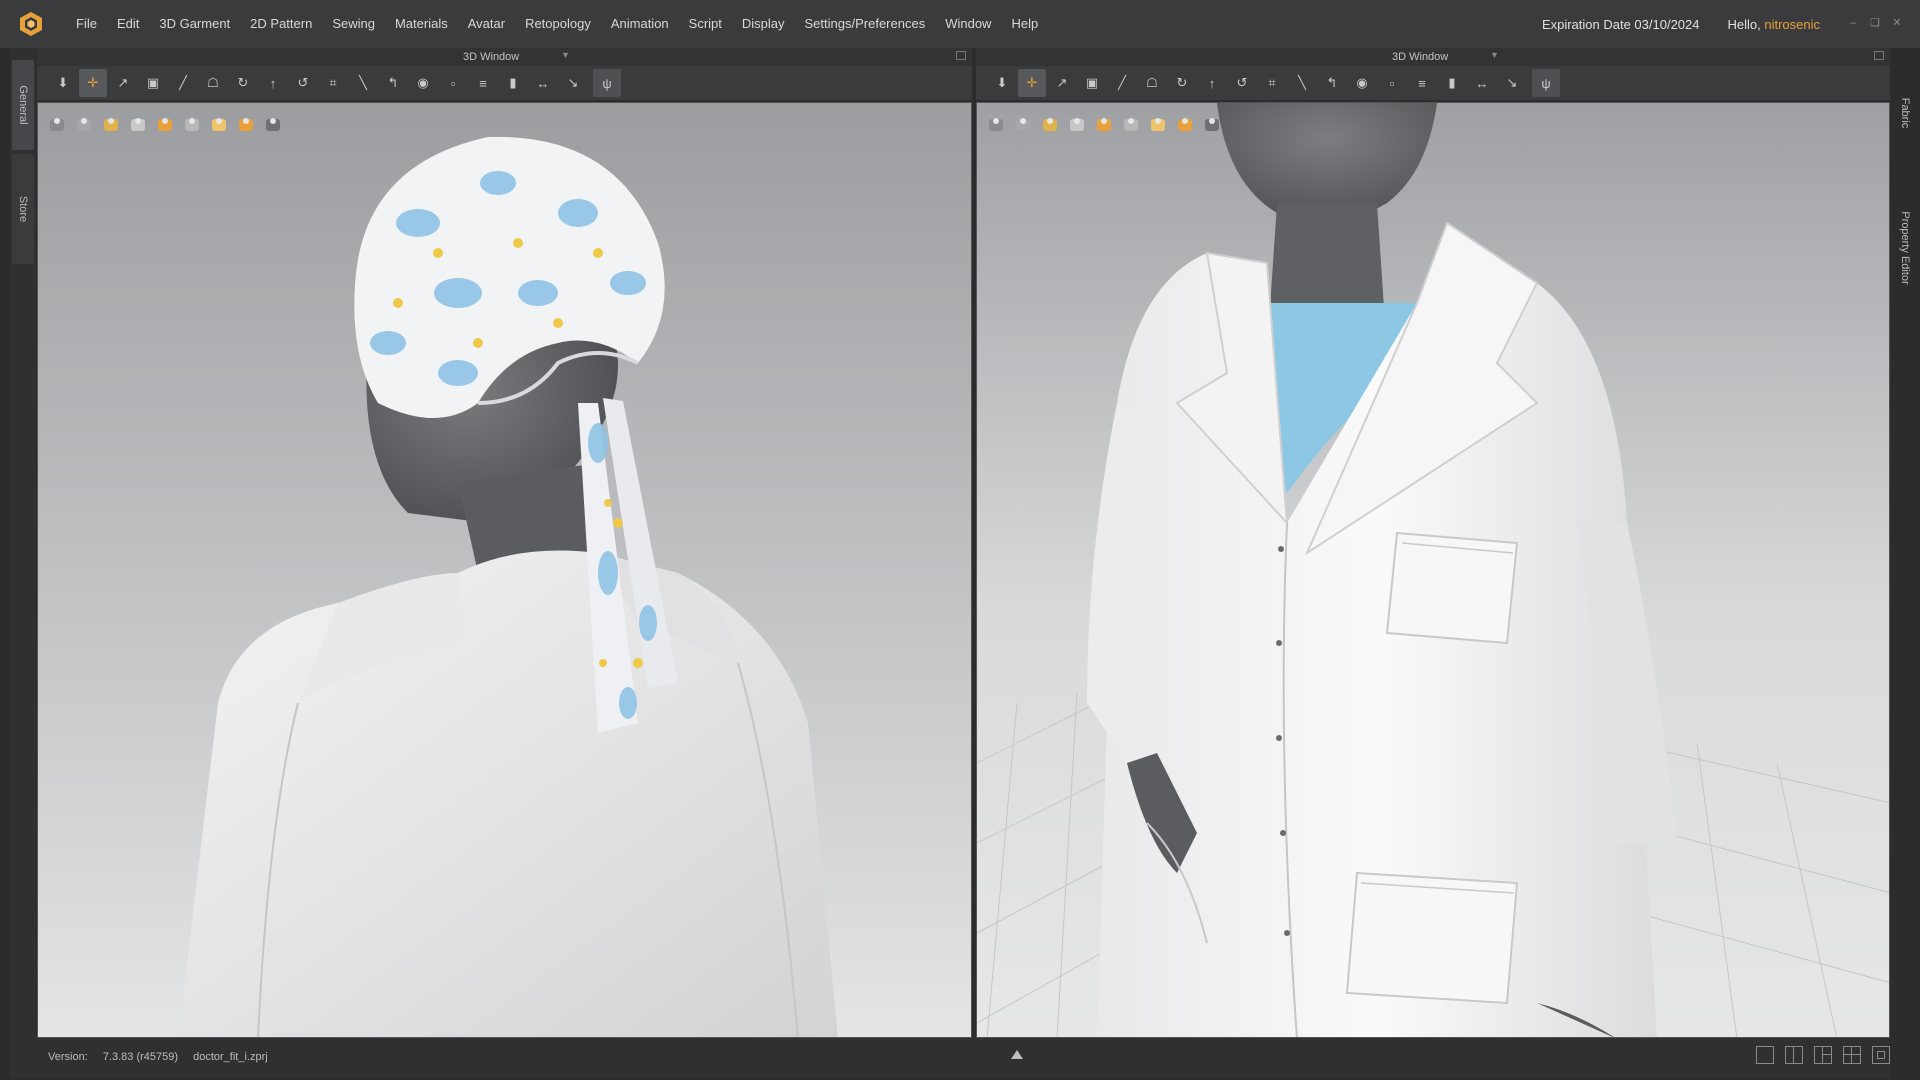  Describe the element at coordinates (23, 105) in the screenshot. I see `tab-general: General` at that location.